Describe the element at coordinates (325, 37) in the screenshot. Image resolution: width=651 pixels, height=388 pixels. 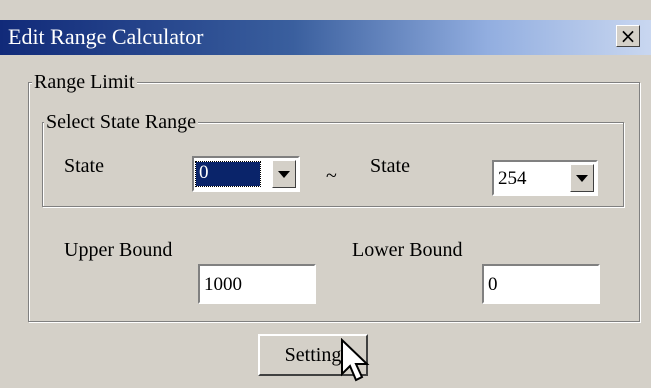
I see `title-bar: Edit Range Calculator ×` at that location.